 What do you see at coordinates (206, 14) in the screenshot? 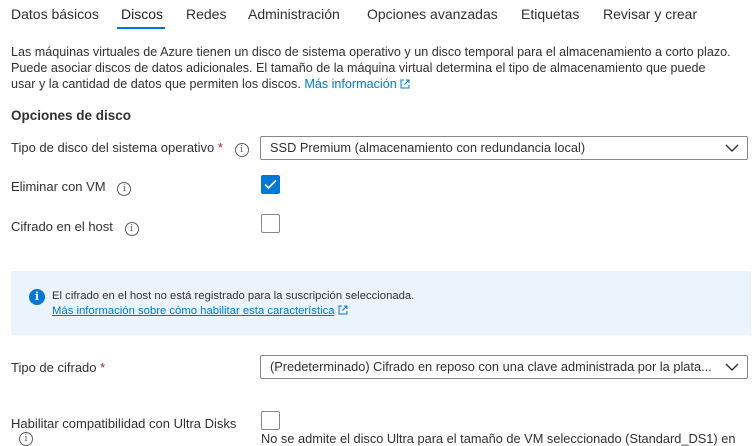
I see `tab-networking: Redes` at bounding box center [206, 14].